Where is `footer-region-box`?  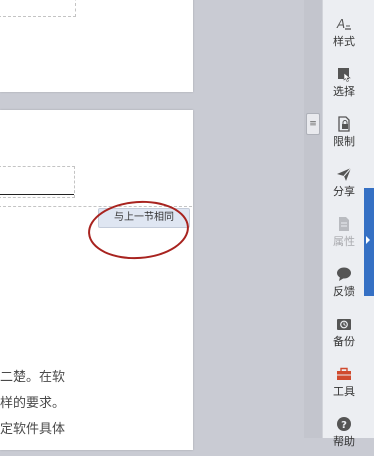
footer-region-box is located at coordinates (38, 8).